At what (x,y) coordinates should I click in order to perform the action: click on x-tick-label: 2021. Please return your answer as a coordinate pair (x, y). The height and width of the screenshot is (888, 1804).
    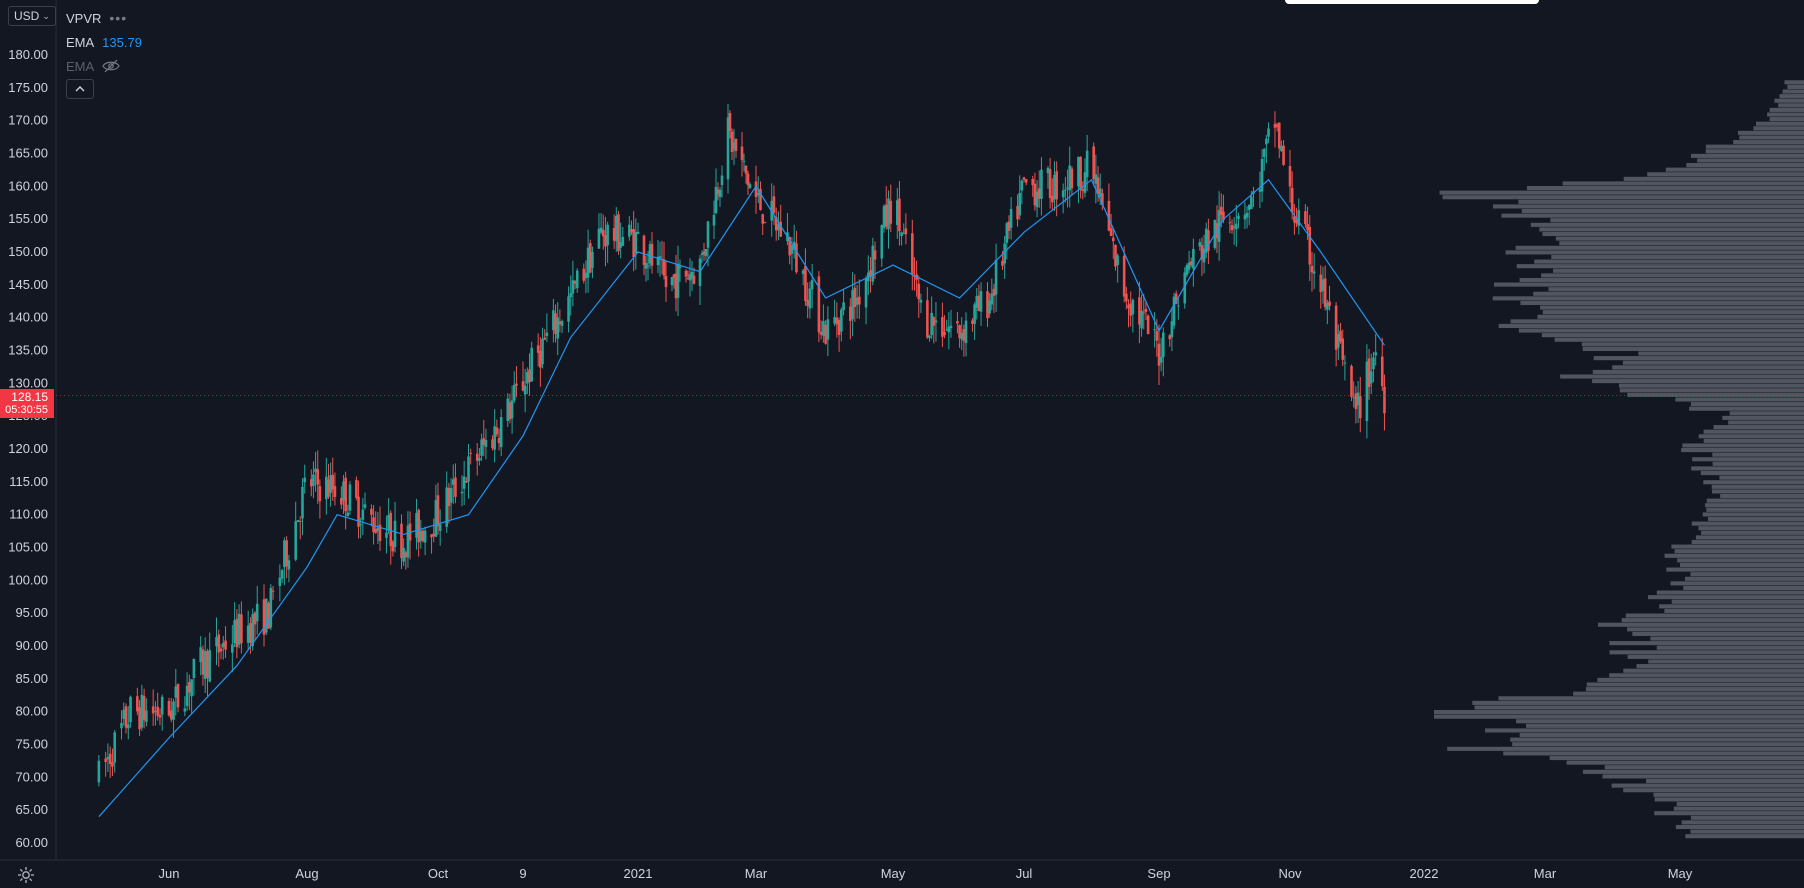
    Looking at the image, I should click on (638, 873).